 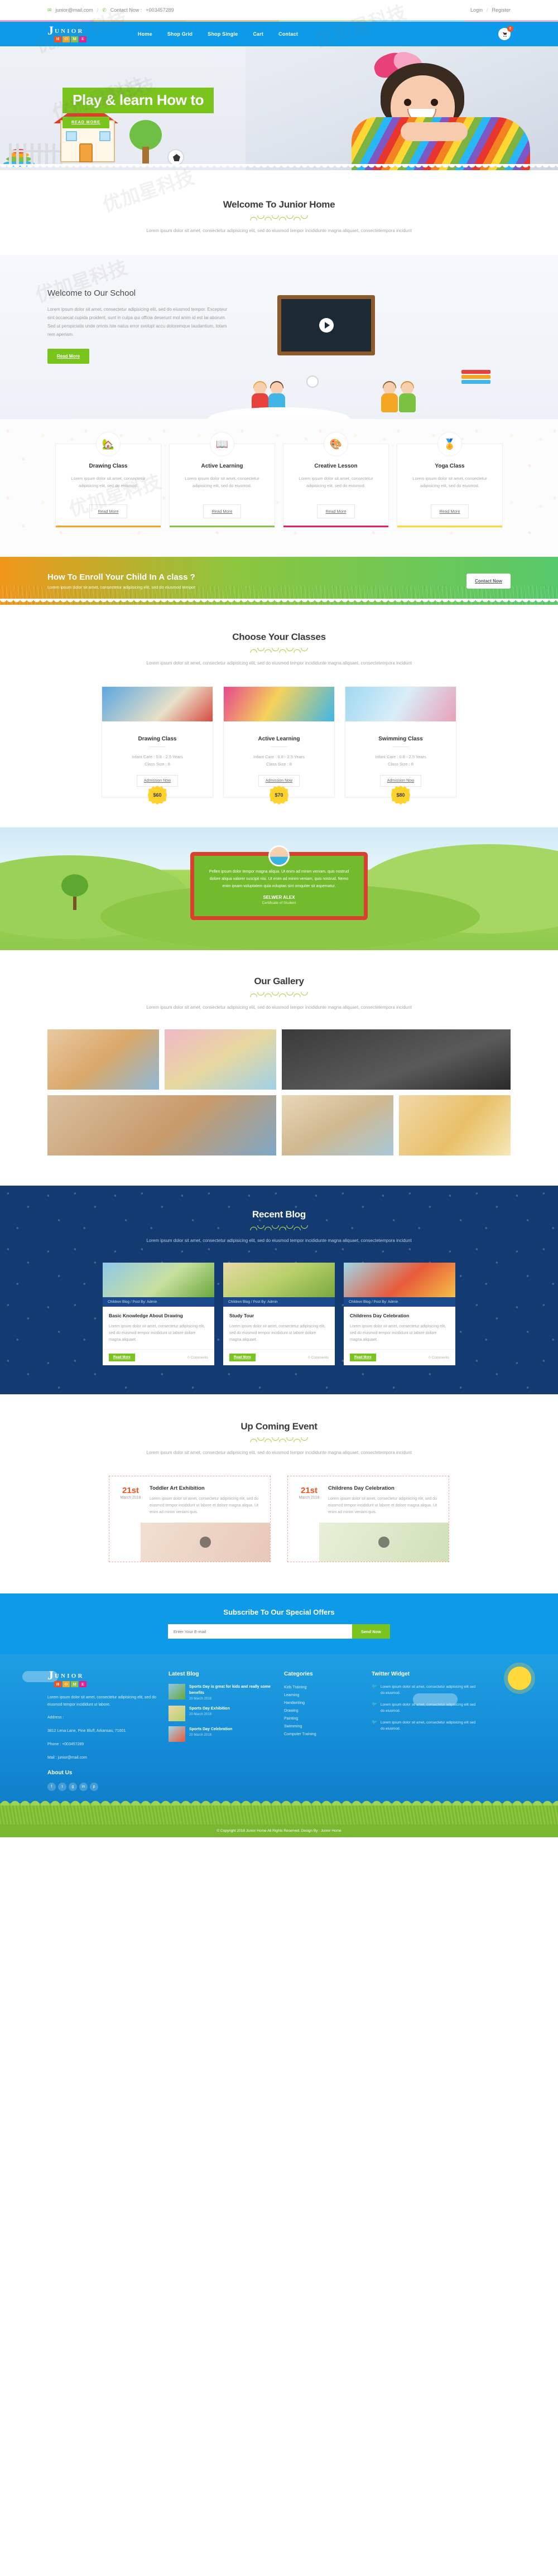 What do you see at coordinates (70, 39) in the screenshot?
I see `logo-blocks: H O M E` at bounding box center [70, 39].